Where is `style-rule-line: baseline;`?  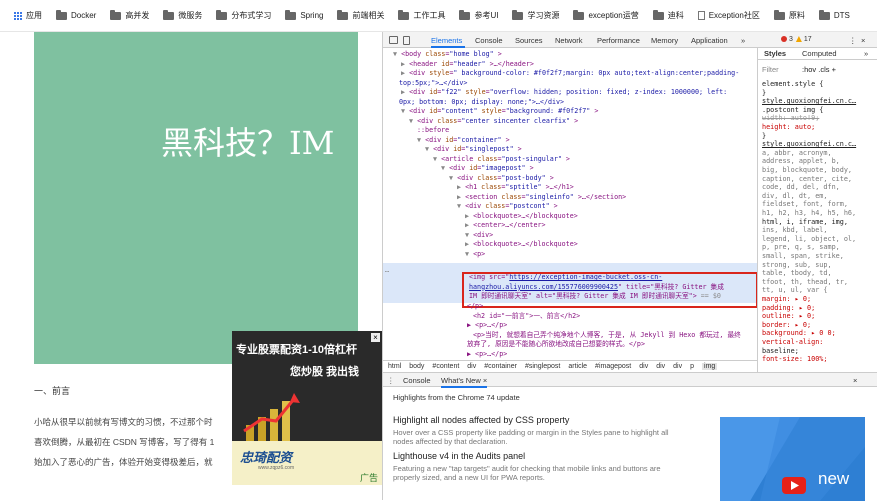
style-rule-line: baseline; is located at coordinates (780, 351).